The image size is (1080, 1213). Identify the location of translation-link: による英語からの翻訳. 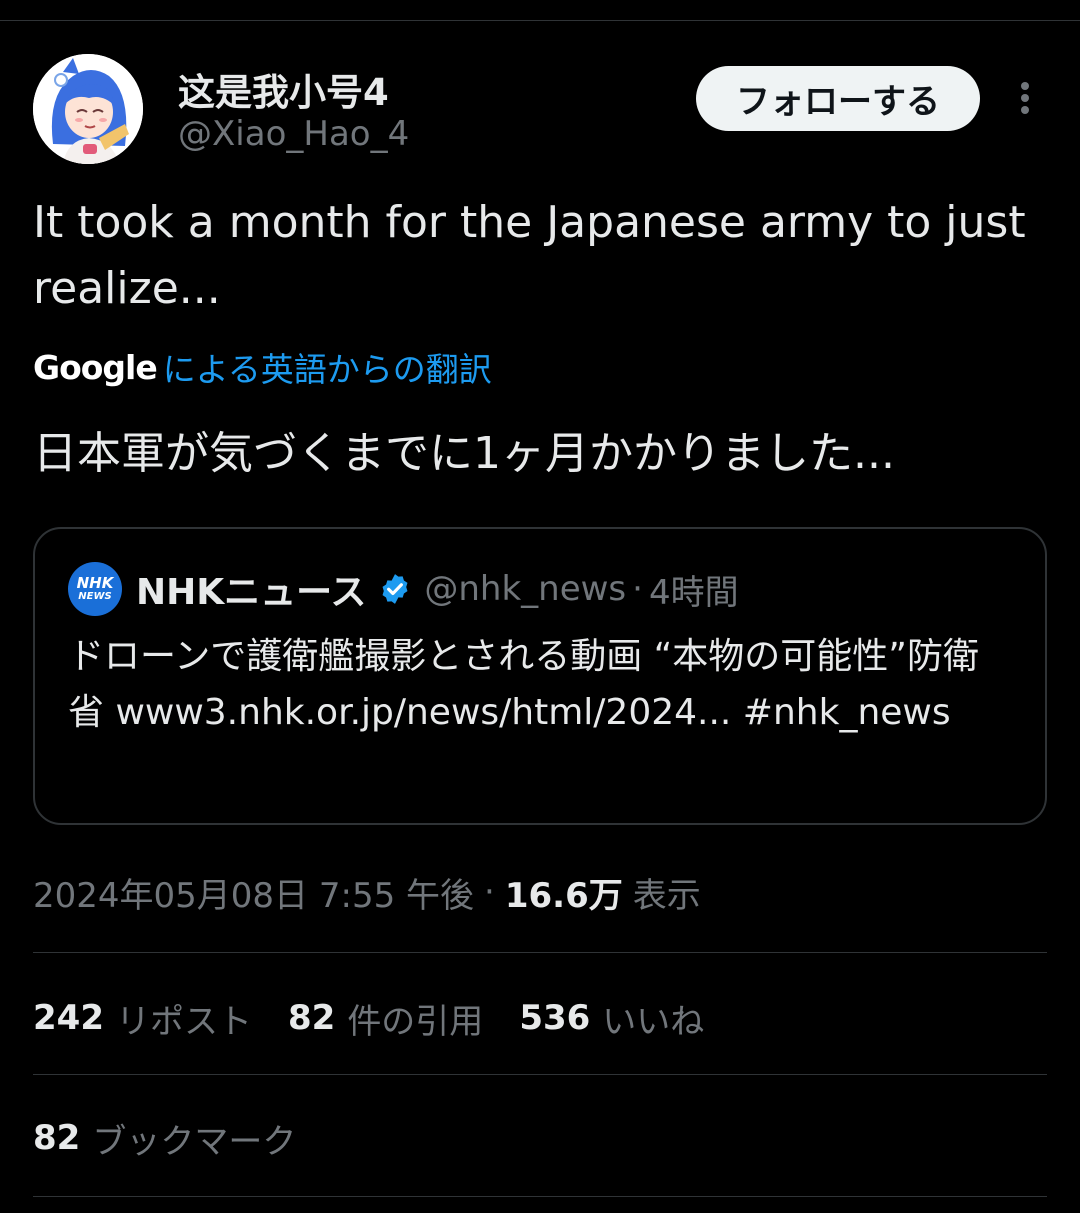
(327, 367).